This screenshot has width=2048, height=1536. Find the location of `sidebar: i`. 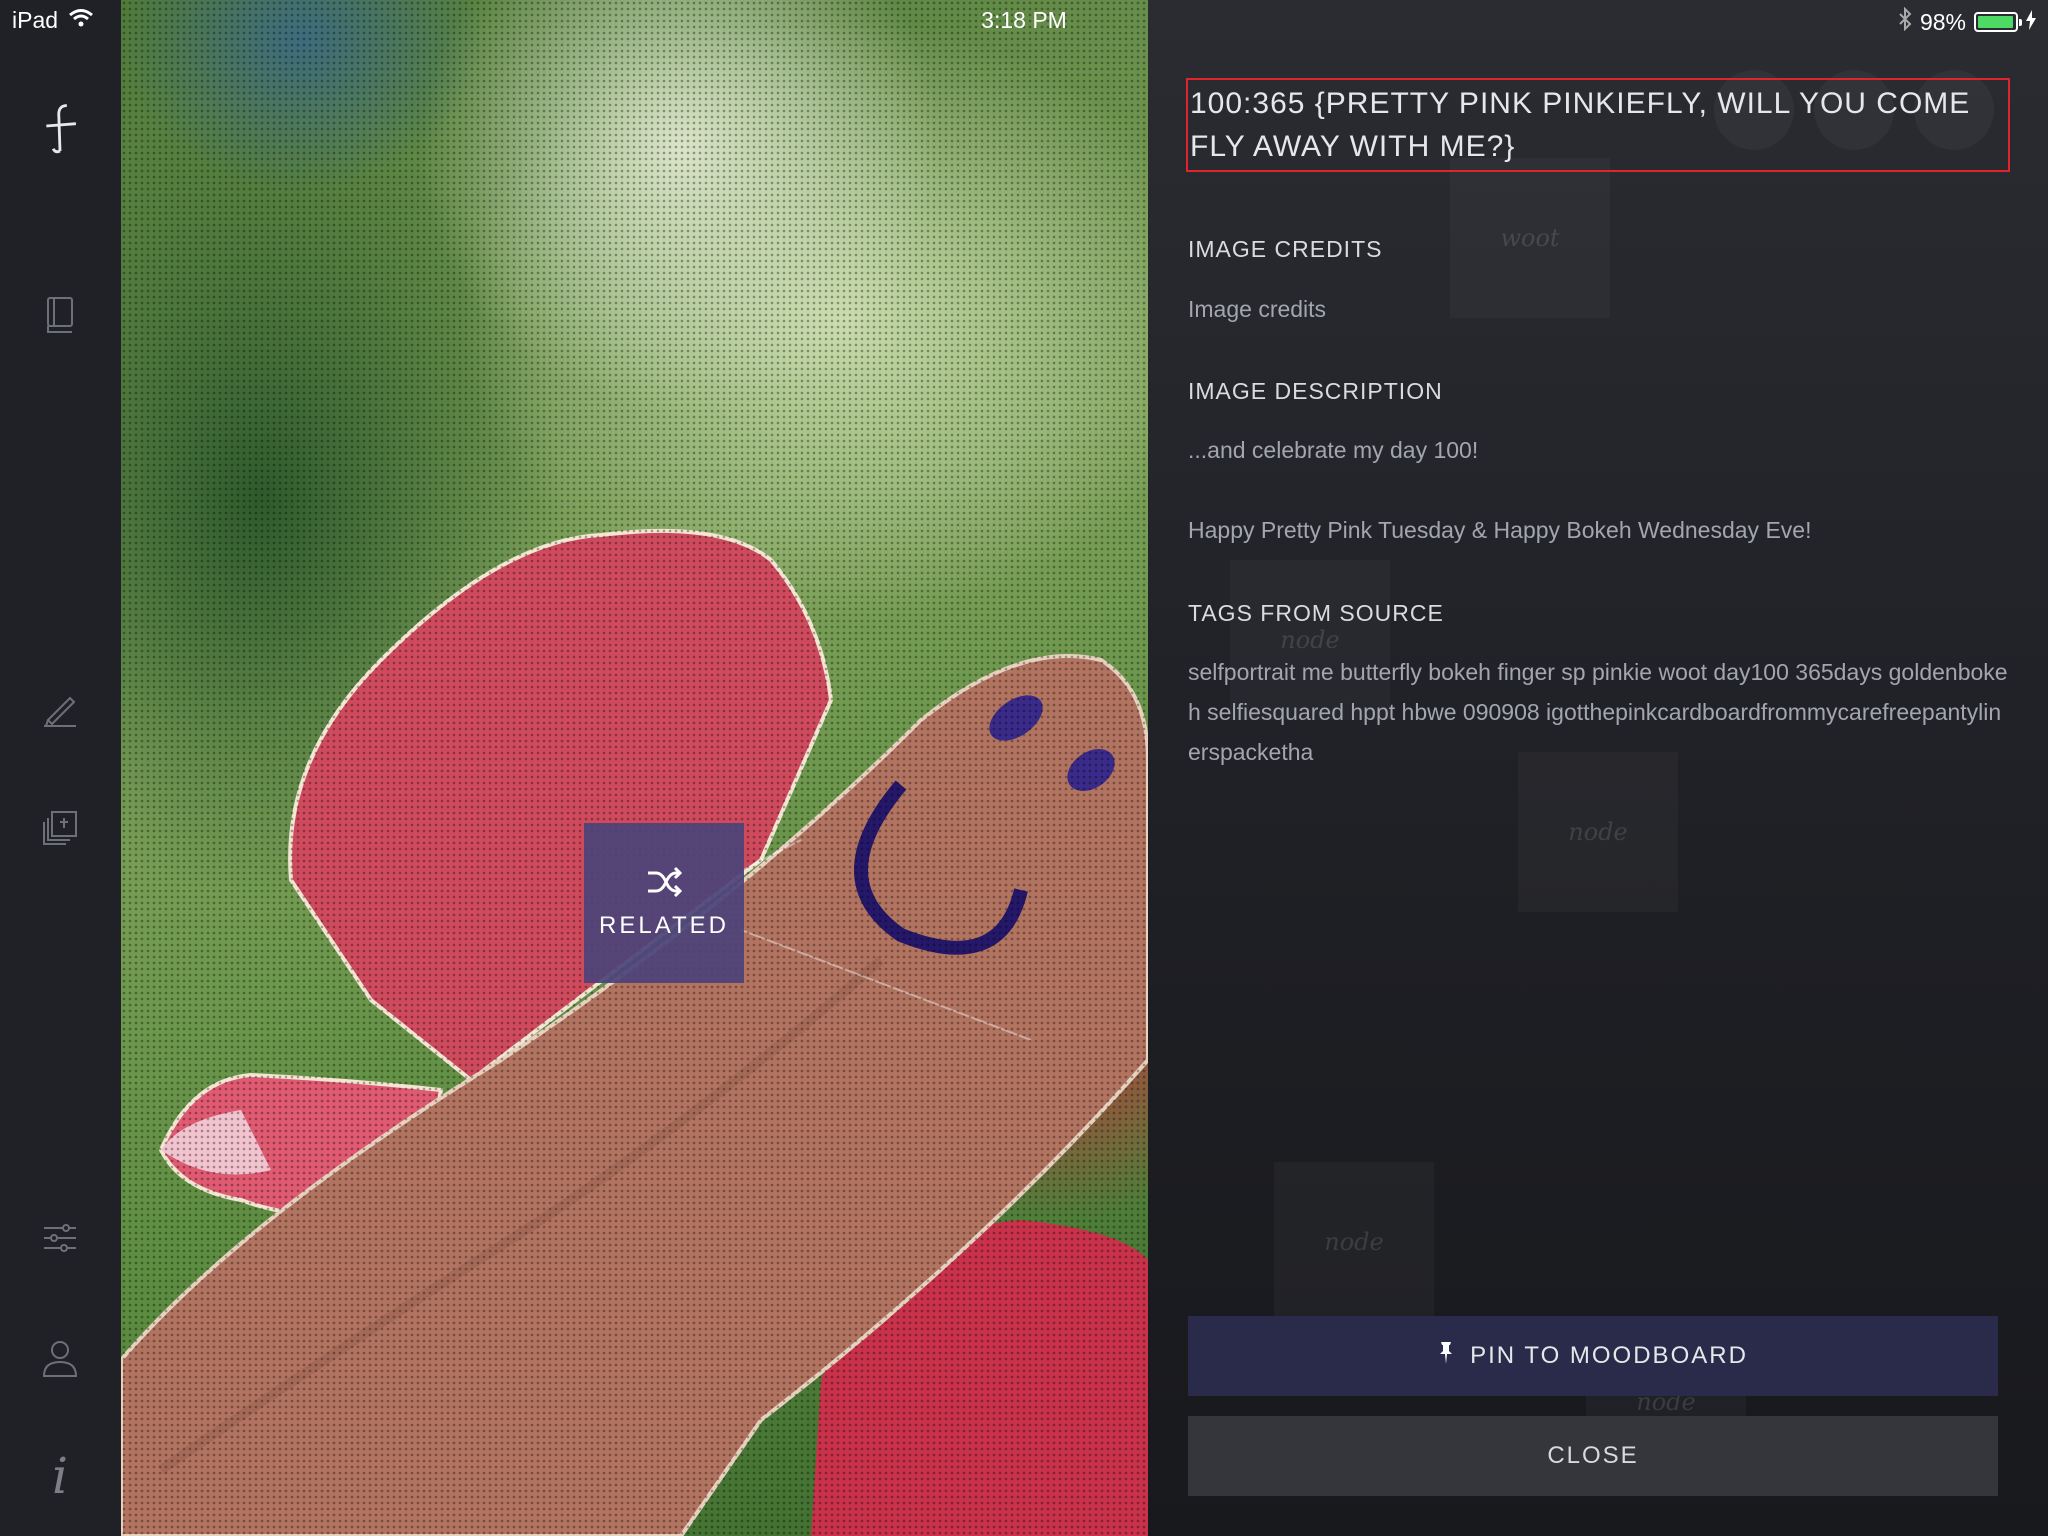

sidebar: i is located at coordinates (60, 768).